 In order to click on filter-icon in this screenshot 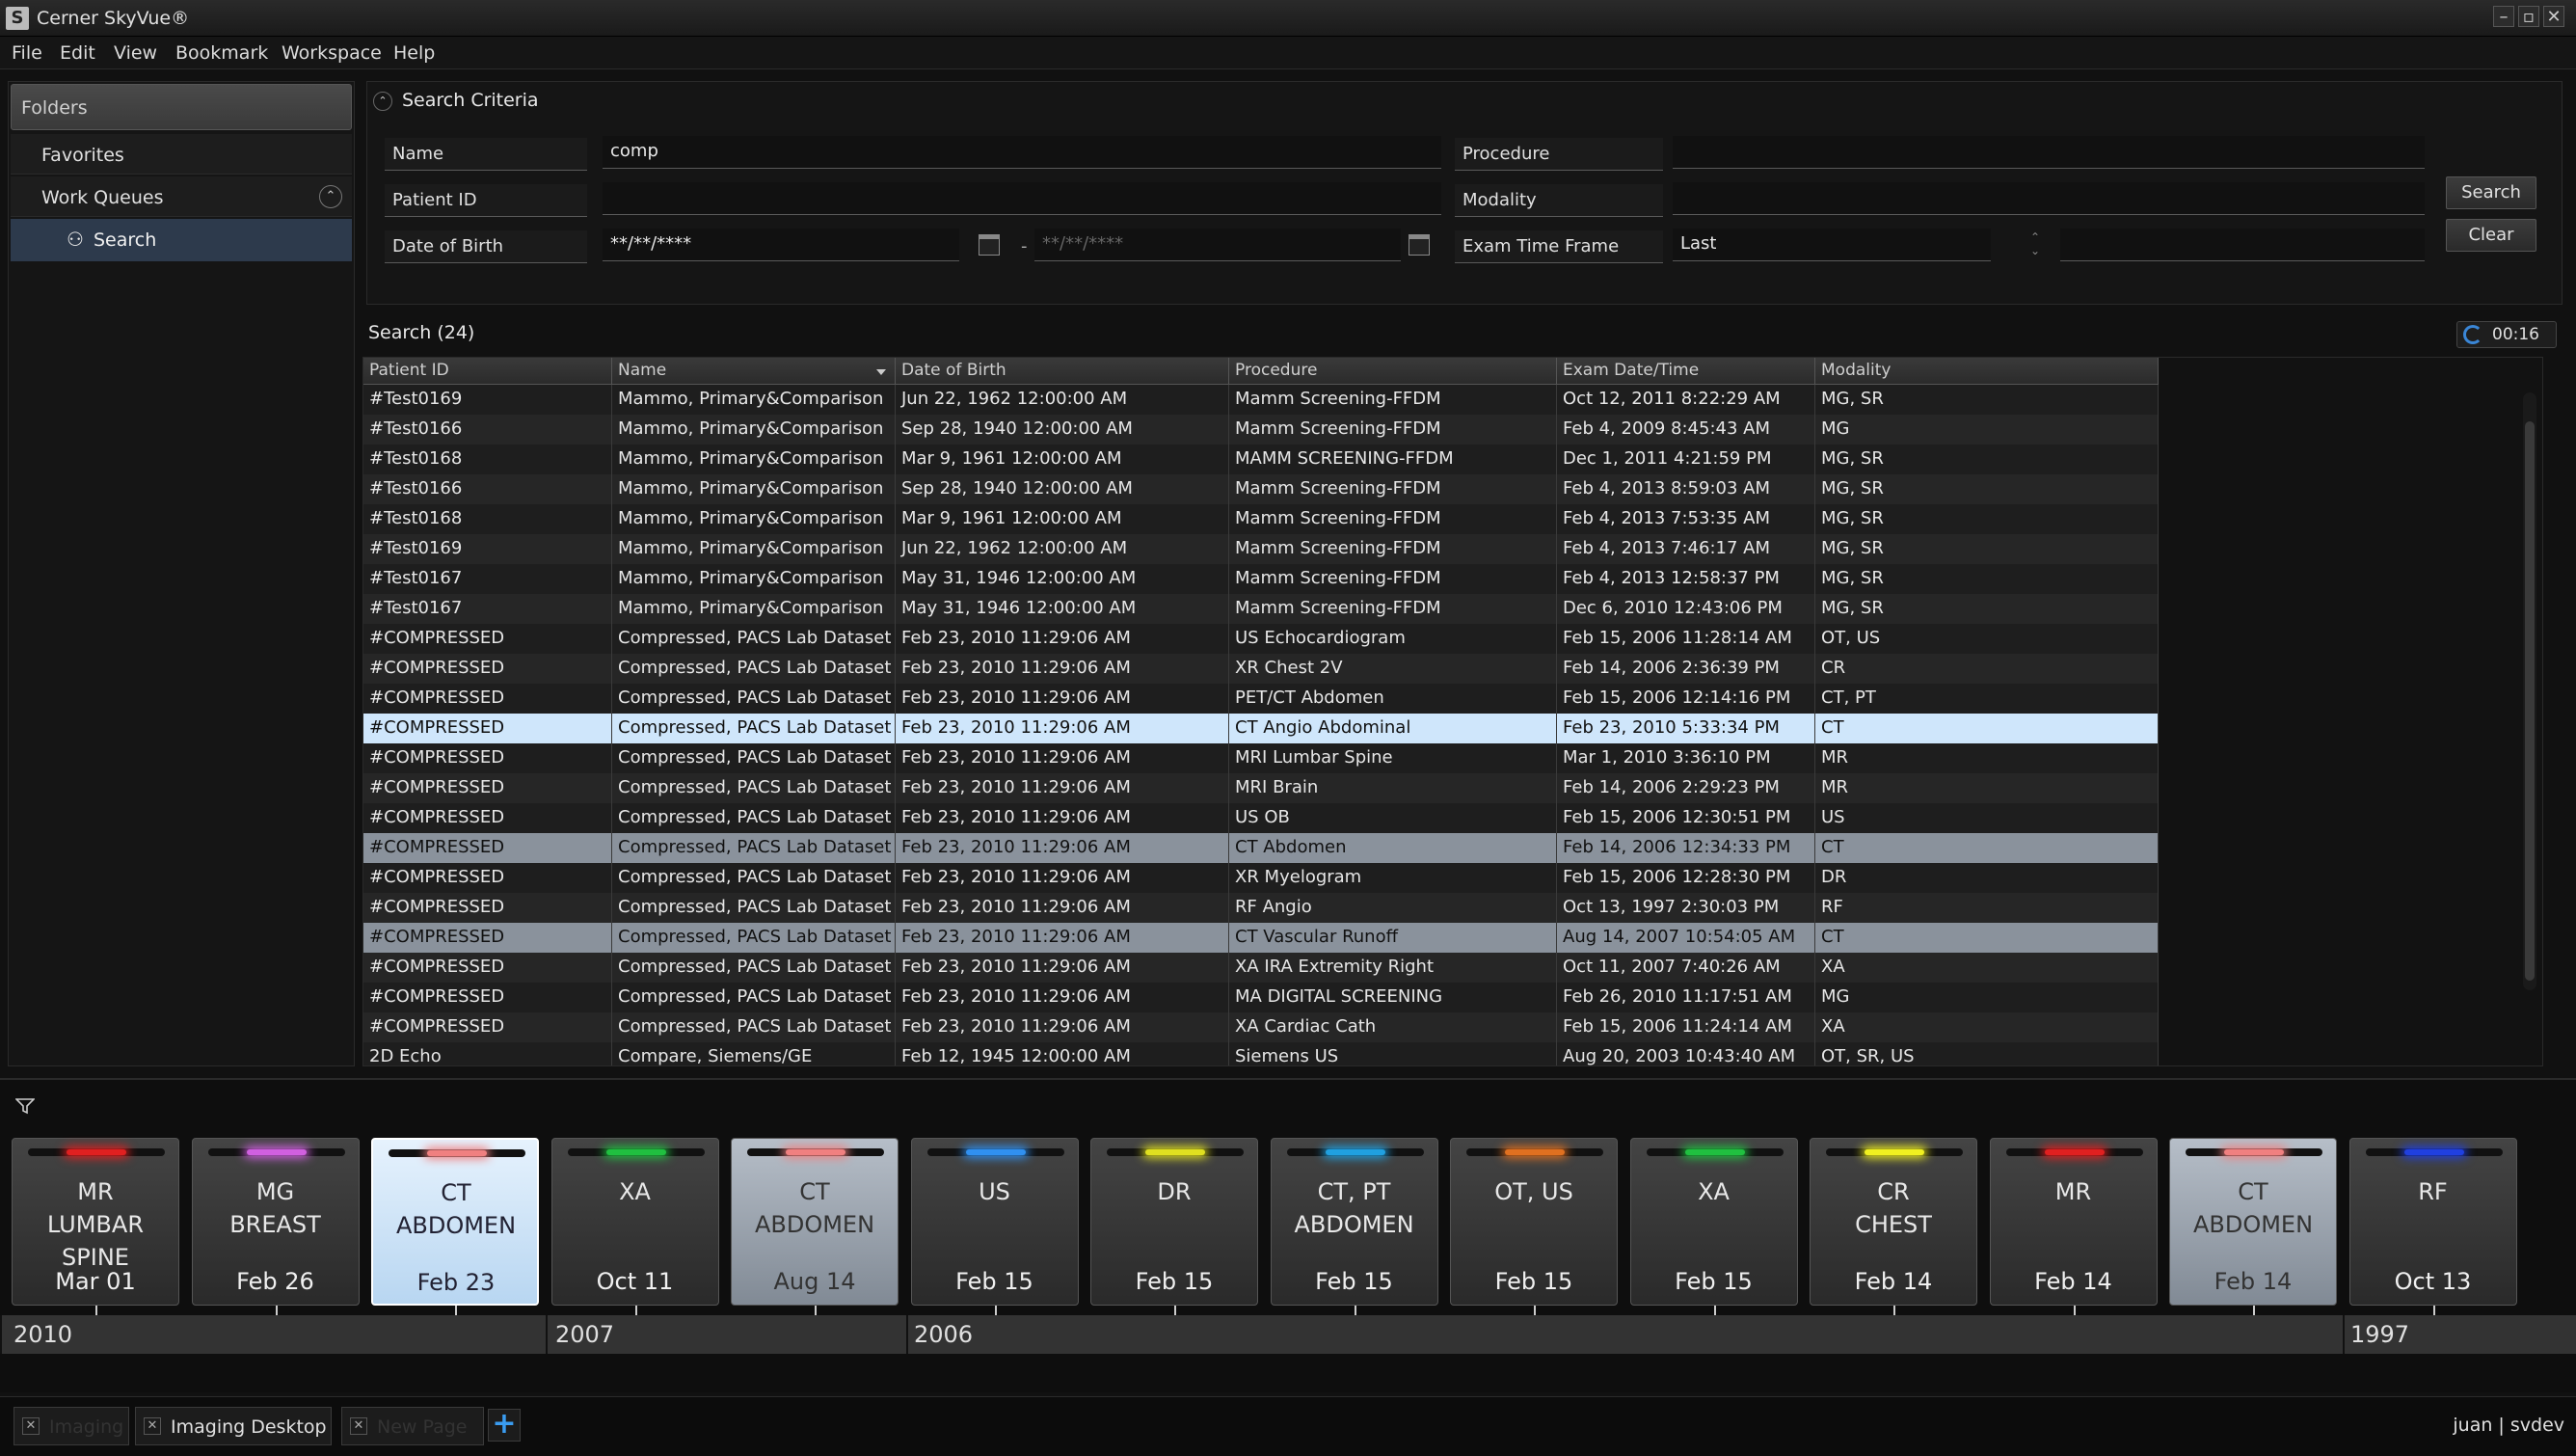, I will do `click(25, 1106)`.